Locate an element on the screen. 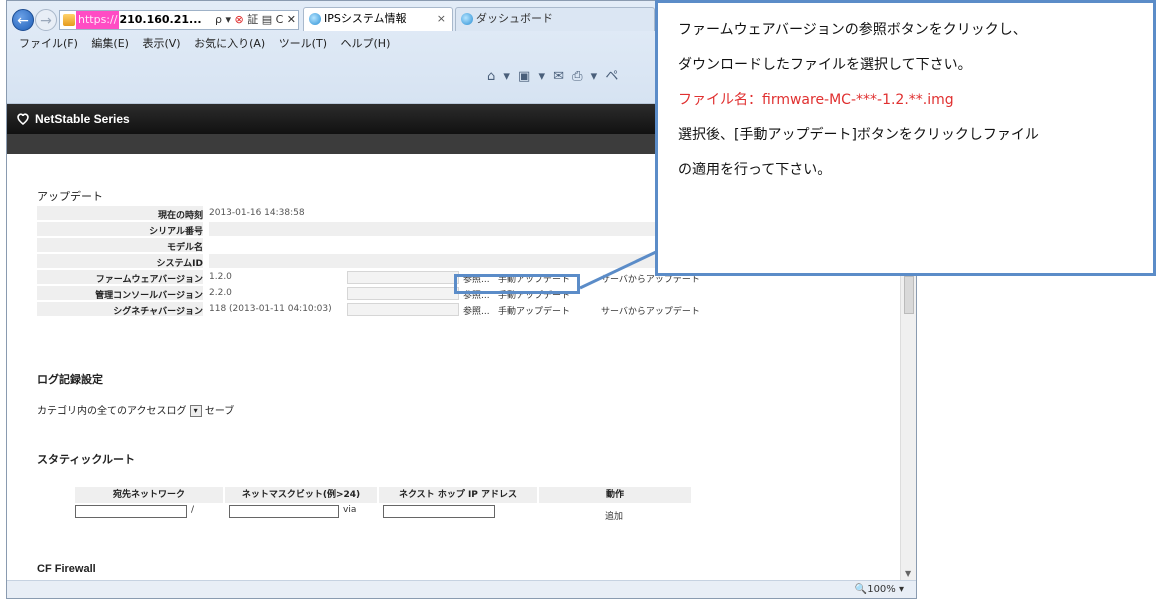 The image size is (1156, 599). col-action: 動作 is located at coordinates (615, 495).